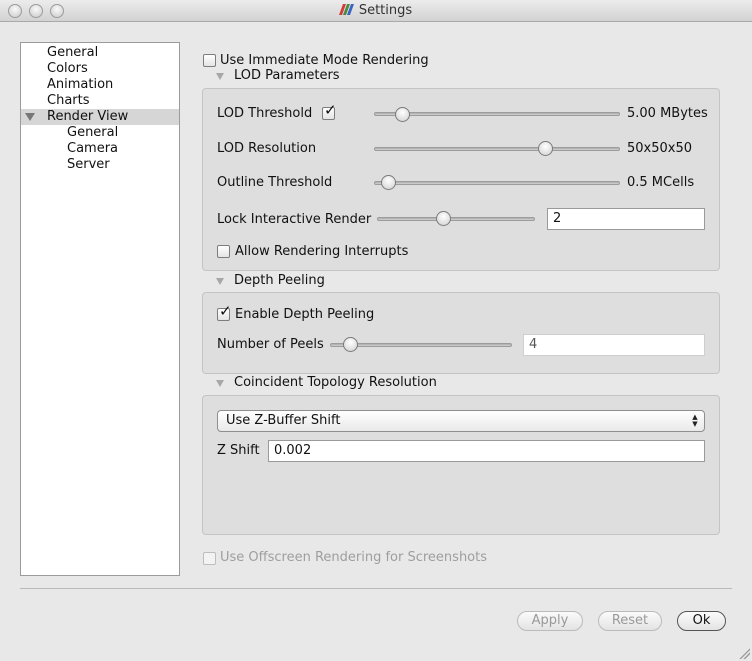 Image resolution: width=752 pixels, height=661 pixels. What do you see at coordinates (220, 281) in the screenshot?
I see `depth-peeling-section-arrow-icon` at bounding box center [220, 281].